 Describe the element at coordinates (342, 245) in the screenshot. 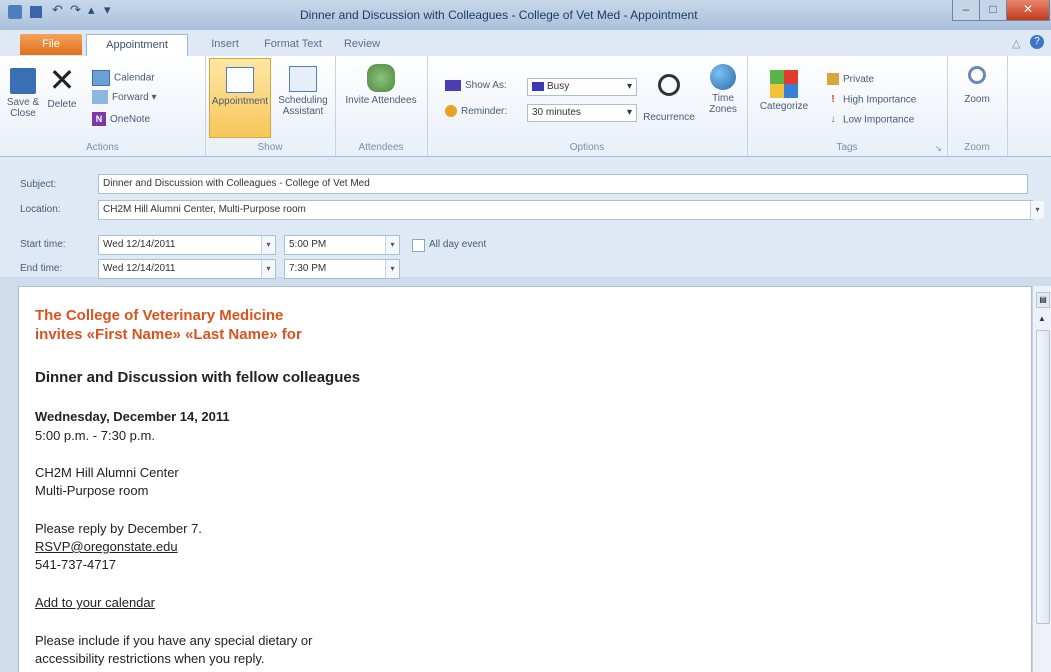

I see `start-time-picker: 5:00 PM` at that location.